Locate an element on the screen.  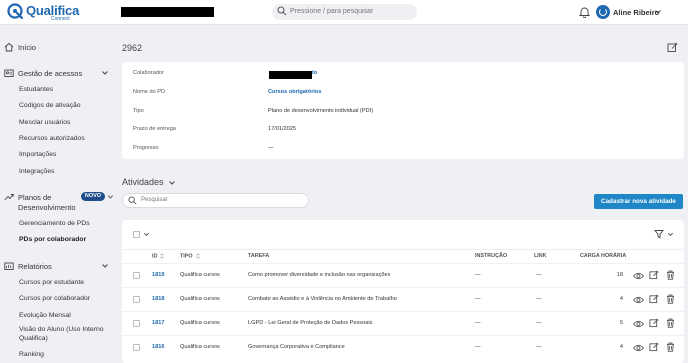
activities-search-input: Pesquisar is located at coordinates (215, 200).